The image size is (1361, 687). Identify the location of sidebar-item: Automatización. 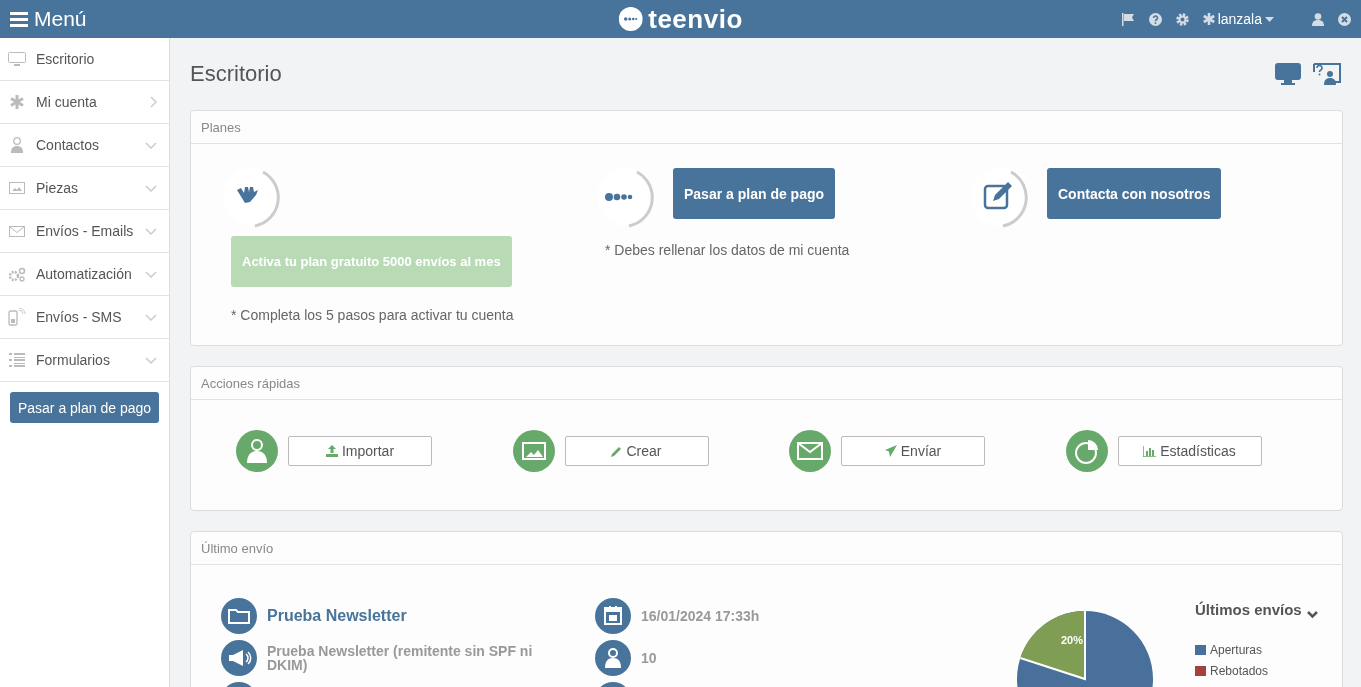
(84, 274).